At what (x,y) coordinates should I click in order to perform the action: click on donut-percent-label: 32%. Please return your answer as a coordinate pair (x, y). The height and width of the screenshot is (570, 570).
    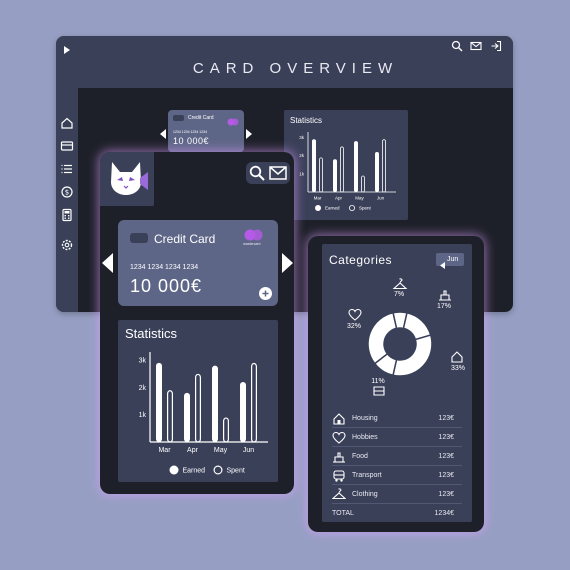
    Looking at the image, I should click on (354, 326).